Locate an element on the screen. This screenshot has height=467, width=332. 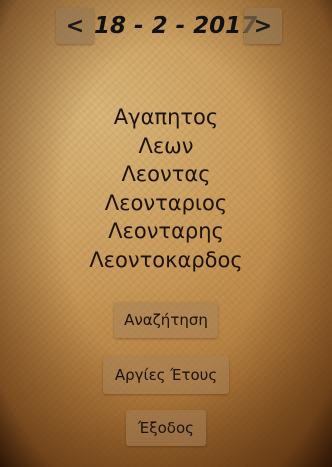
name-item: Αγαπητος is located at coordinates (166, 117).